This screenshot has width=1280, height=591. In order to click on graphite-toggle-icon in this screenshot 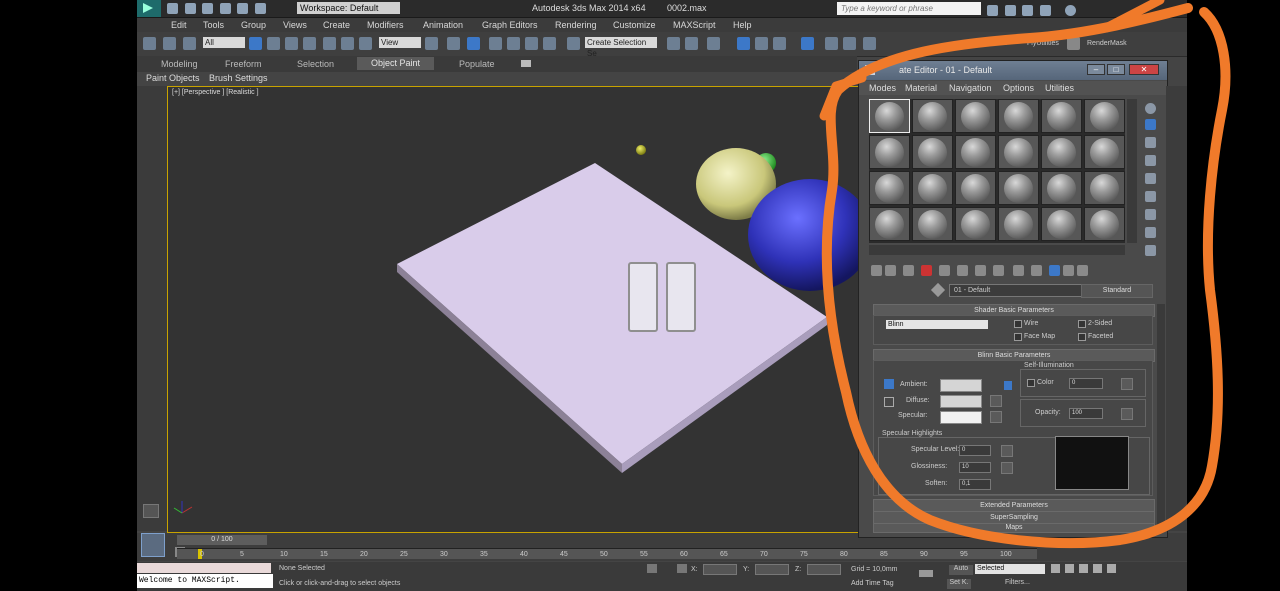, I will do `click(743, 43)`.